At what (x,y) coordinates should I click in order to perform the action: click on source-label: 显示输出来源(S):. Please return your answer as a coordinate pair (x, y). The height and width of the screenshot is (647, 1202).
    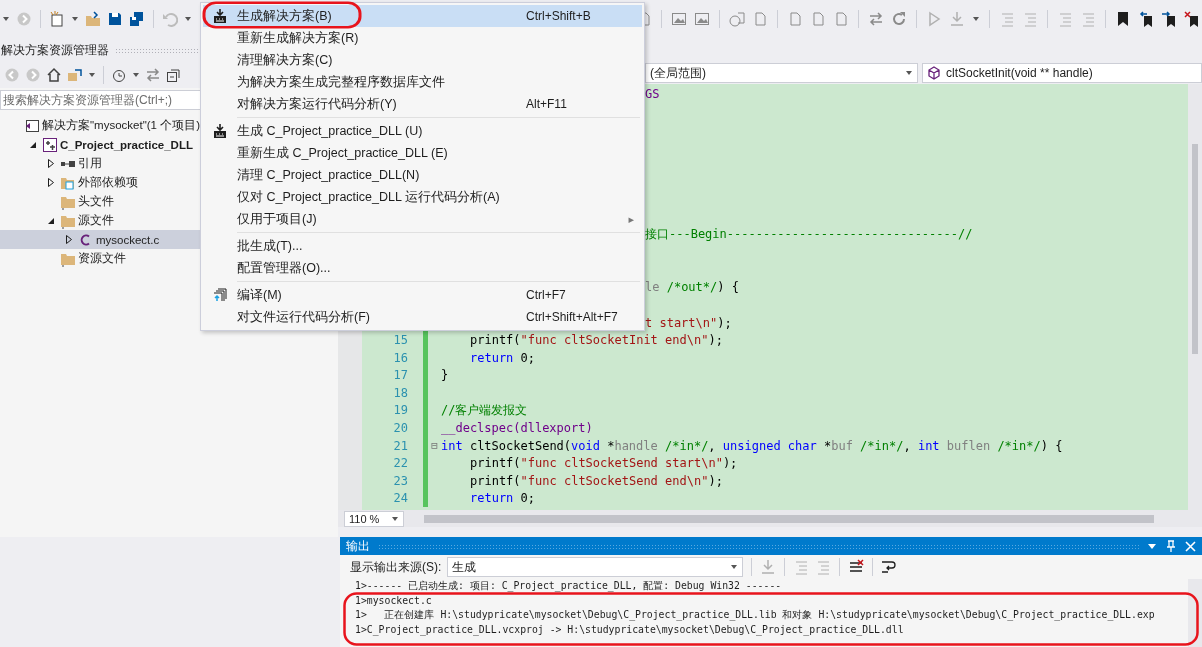
    Looking at the image, I should click on (396, 567).